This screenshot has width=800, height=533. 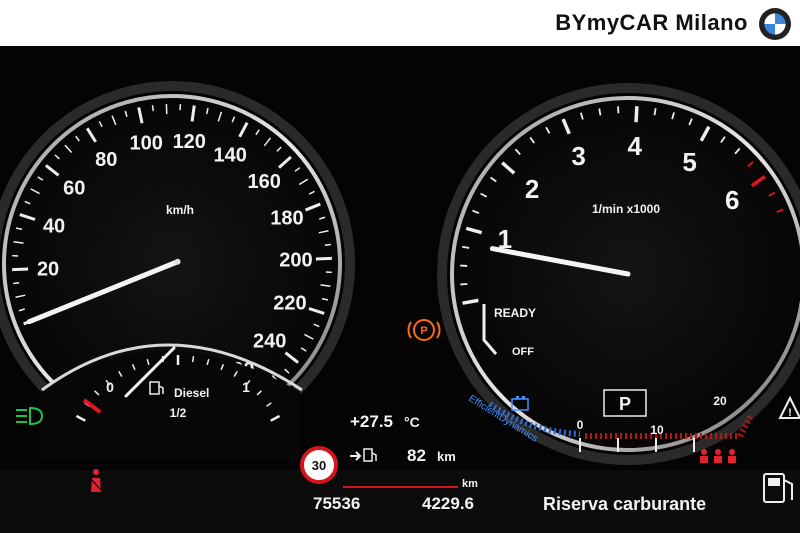 I want to click on gear-indicator: P, so click(x=625, y=404).